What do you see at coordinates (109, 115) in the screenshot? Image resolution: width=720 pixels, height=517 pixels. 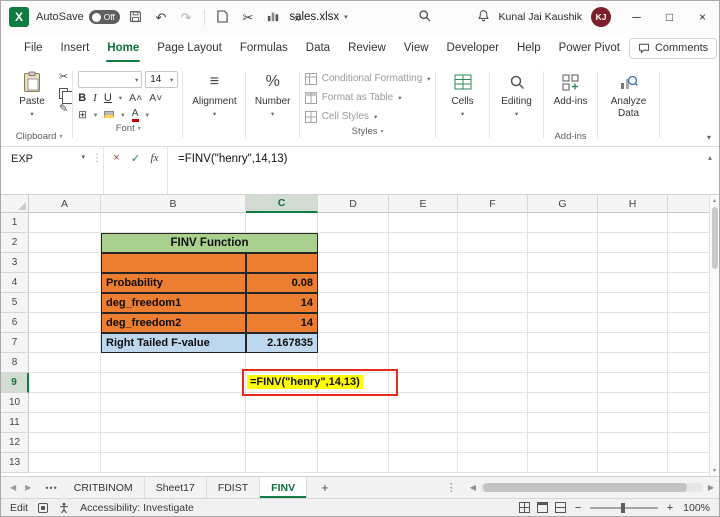 I see `fill-color-icon` at bounding box center [109, 115].